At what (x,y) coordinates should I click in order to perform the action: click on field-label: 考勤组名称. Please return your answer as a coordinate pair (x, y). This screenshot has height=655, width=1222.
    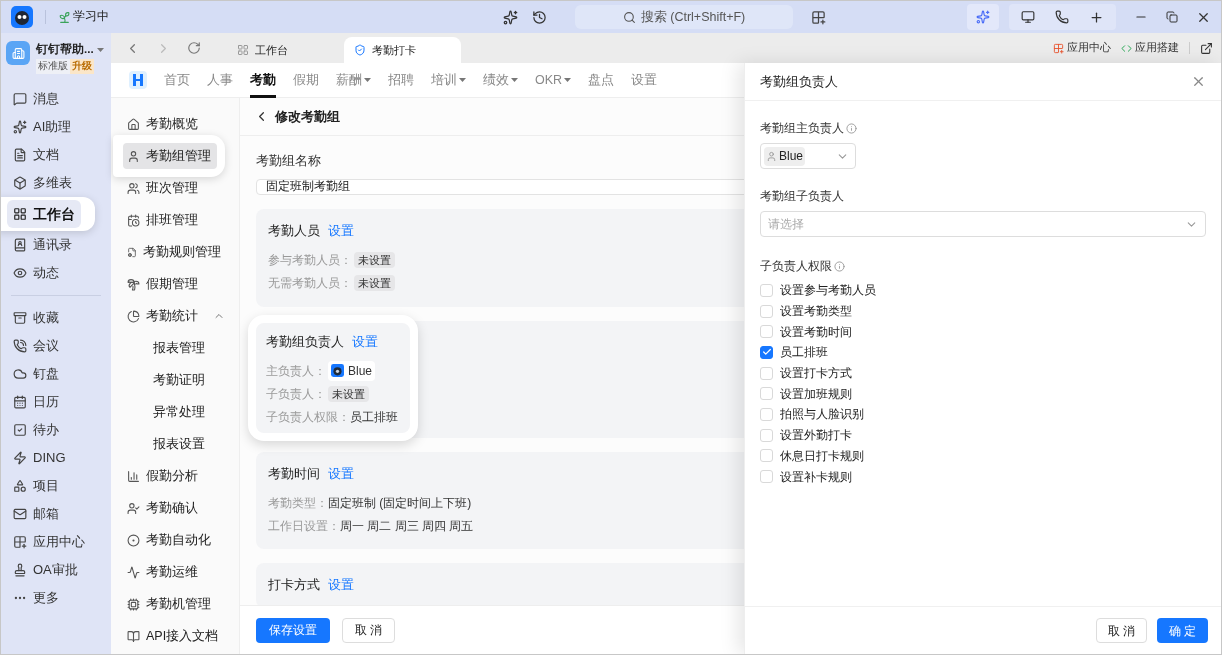
    Looking at the image, I should click on (288, 161).